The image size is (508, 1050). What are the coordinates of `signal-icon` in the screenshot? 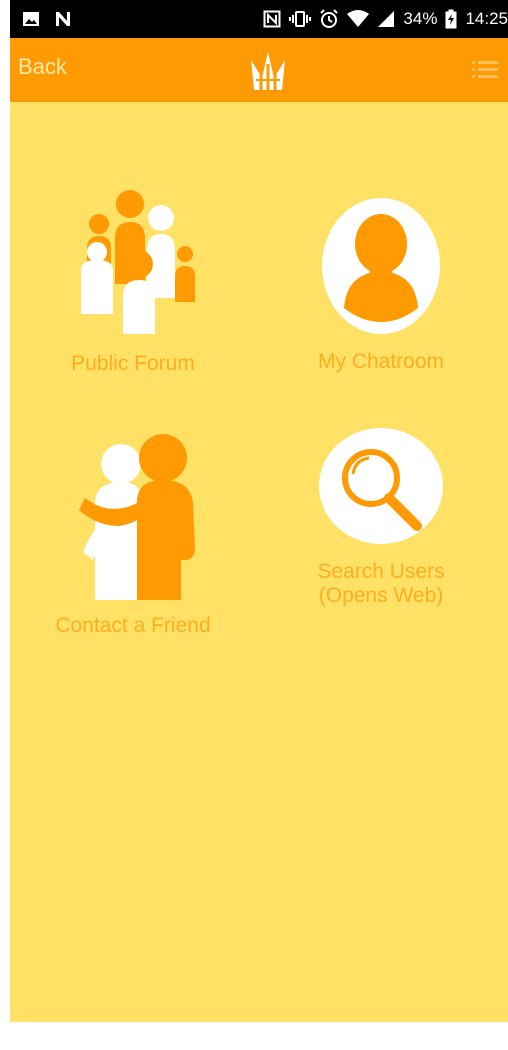 It's located at (386, 19).